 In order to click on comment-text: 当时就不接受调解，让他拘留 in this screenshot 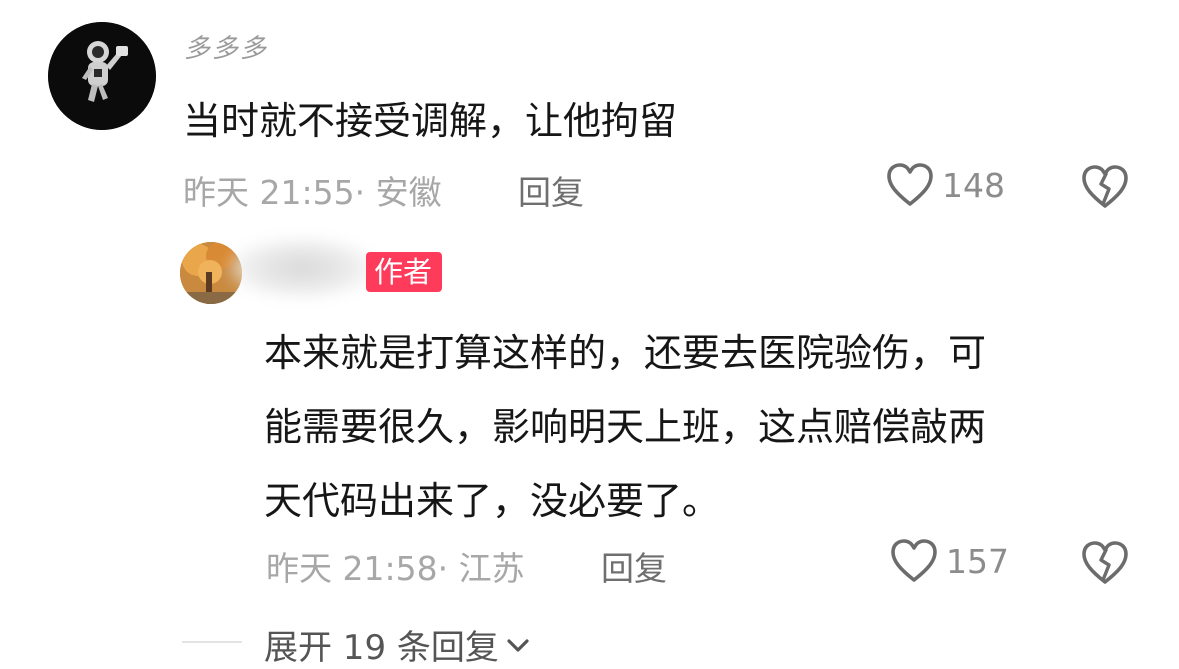, I will do `click(430, 121)`.